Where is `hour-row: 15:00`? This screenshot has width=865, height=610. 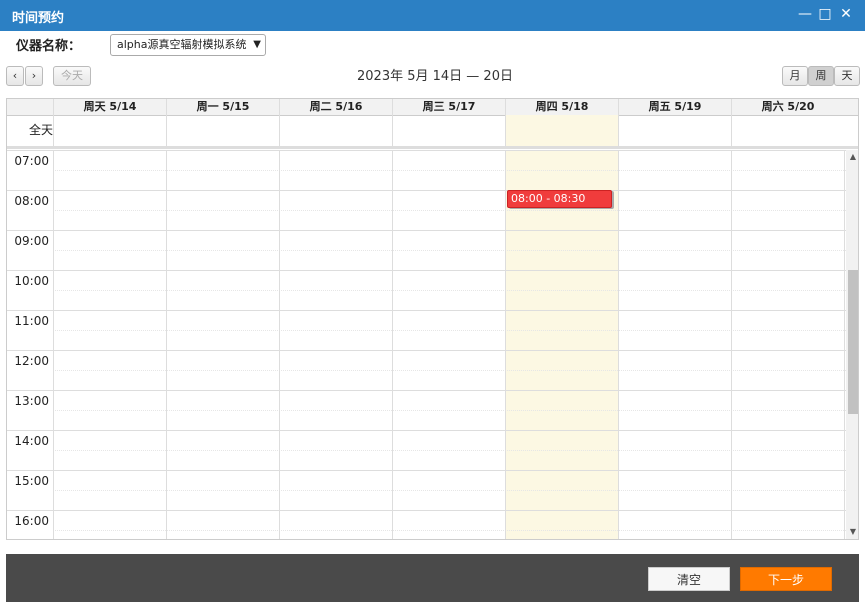 hour-row: 15:00 is located at coordinates (426, 490).